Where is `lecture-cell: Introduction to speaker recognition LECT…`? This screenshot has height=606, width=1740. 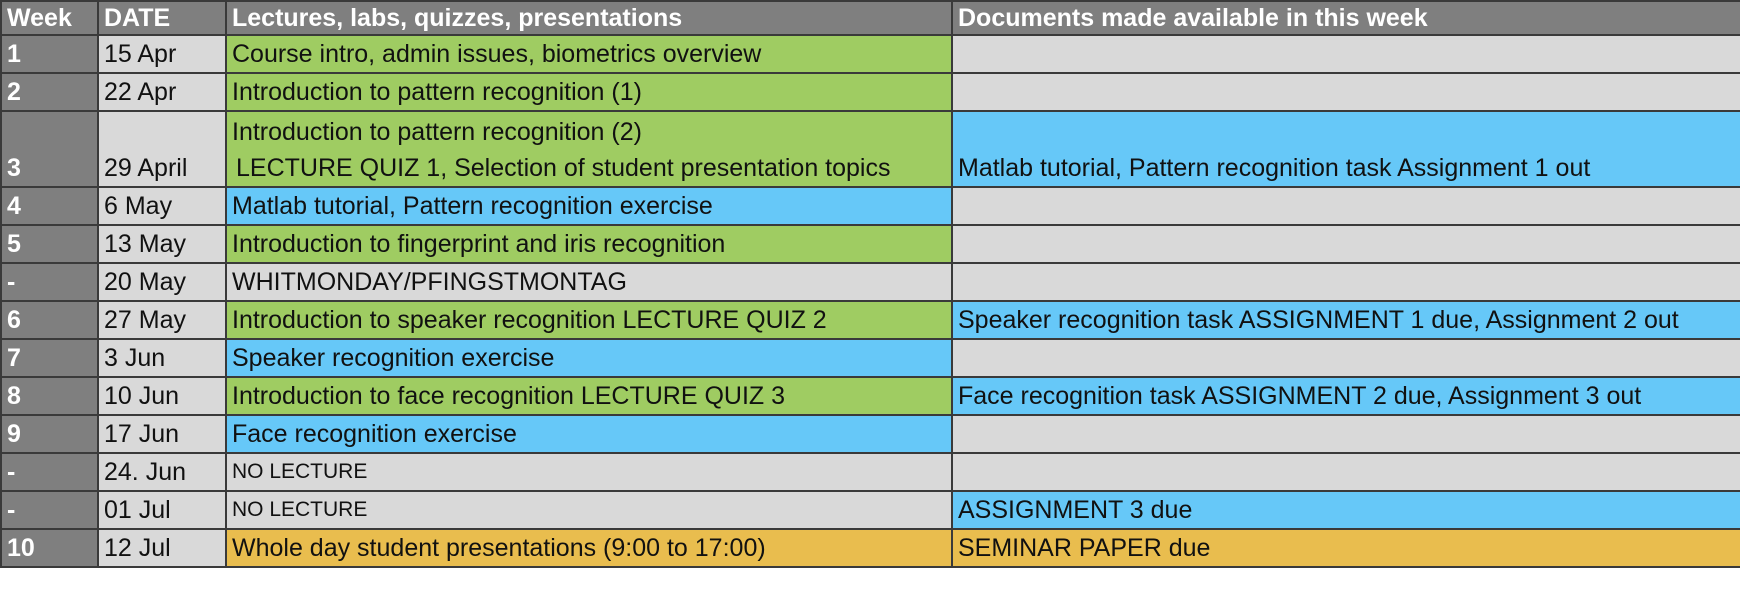
lecture-cell: Introduction to speaker recognition LECT… is located at coordinates (589, 320).